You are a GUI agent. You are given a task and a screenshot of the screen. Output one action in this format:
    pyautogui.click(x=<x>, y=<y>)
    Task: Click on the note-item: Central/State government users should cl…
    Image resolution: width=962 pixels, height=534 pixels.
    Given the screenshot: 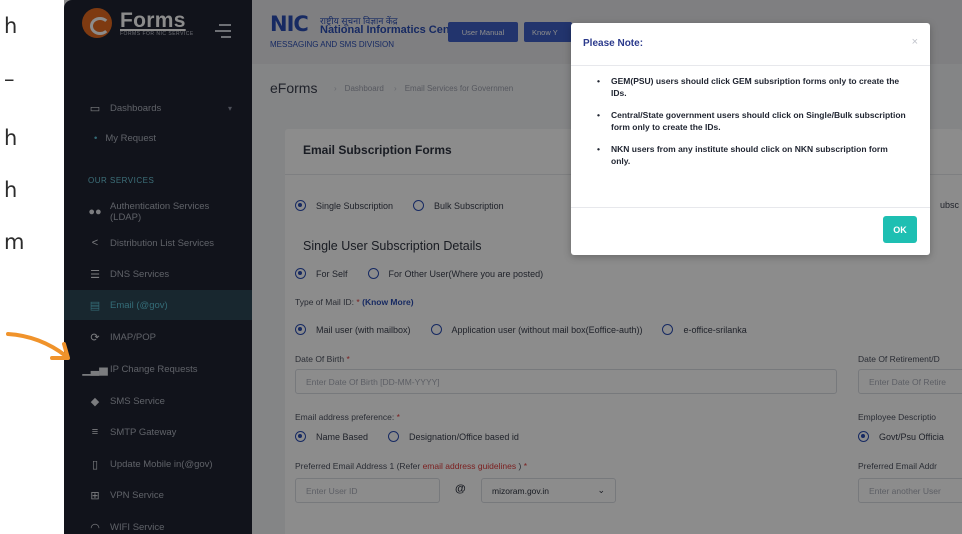 What is the action you would take?
    pyautogui.click(x=753, y=121)
    